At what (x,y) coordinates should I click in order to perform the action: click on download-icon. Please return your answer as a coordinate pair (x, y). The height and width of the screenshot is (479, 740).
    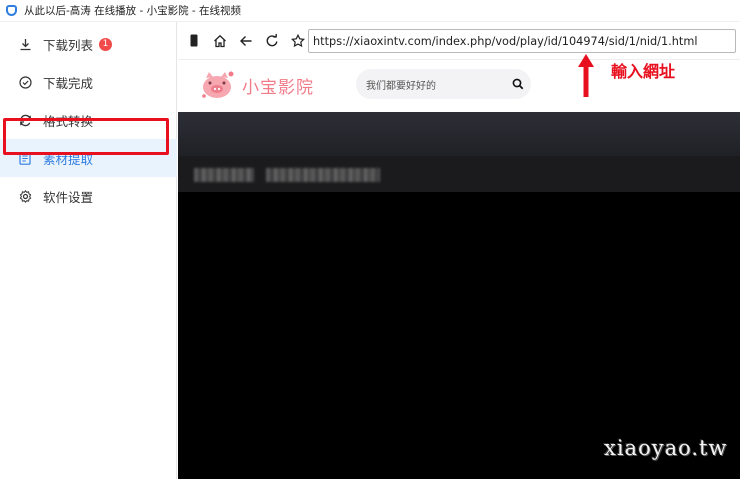
    Looking at the image, I should click on (25, 44).